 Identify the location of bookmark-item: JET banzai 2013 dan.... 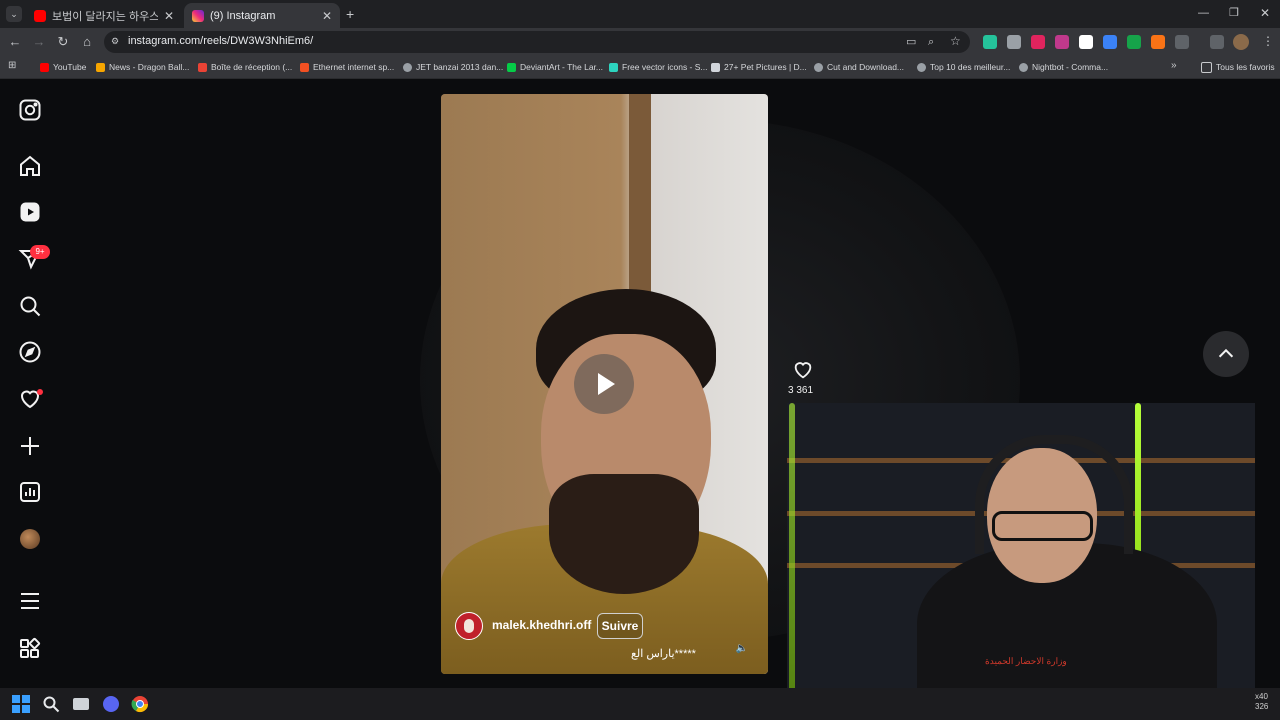
(453, 67).